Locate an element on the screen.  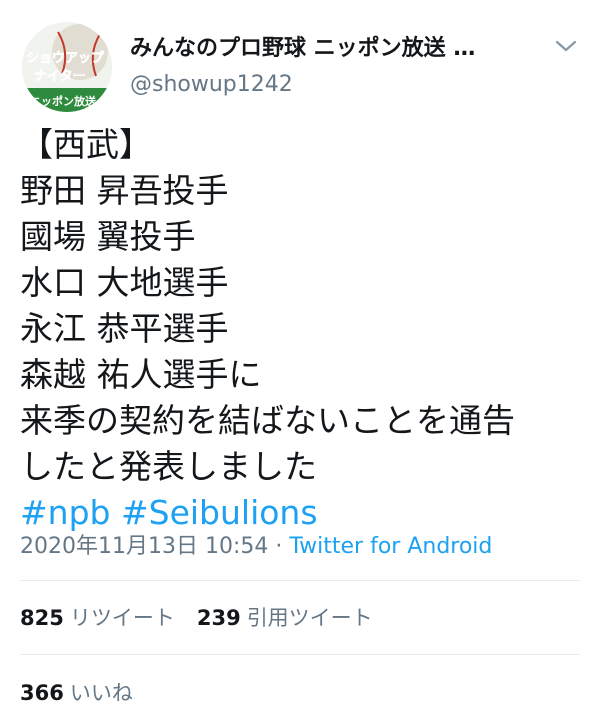
avatar-text-2: ナイター is located at coordinates (59, 76).